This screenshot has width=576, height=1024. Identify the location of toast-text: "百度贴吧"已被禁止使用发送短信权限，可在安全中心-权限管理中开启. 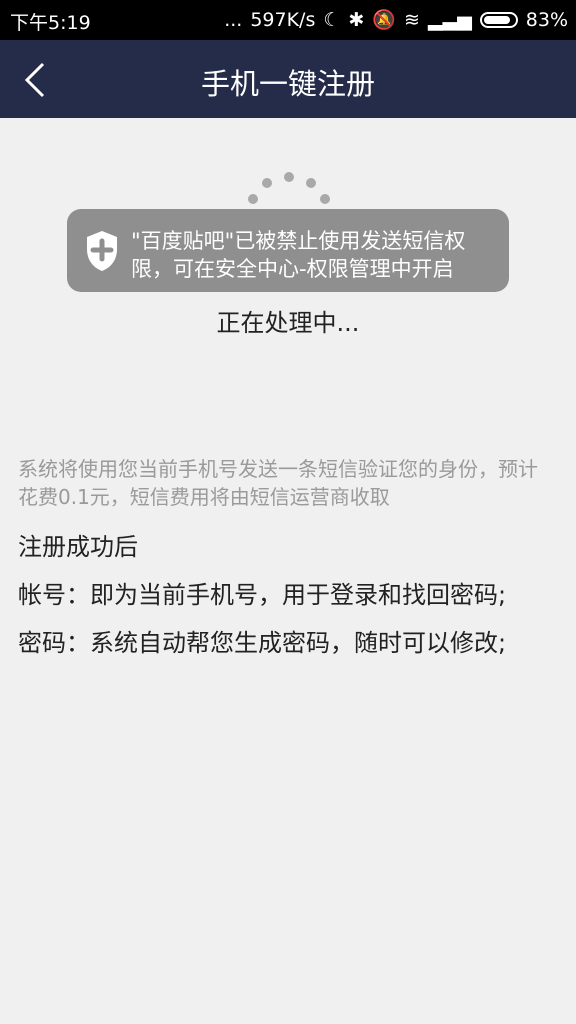
(298, 255).